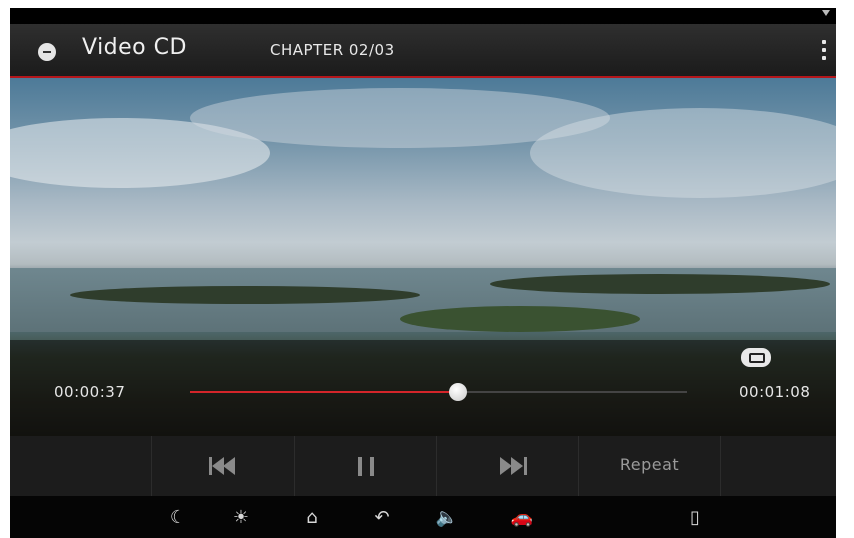 The width and height of the screenshot is (854, 538). I want to click on system-nav-bar: ☾ ☀ ⌂ ↶ 🔈 🚗 ▯, so click(423, 517).